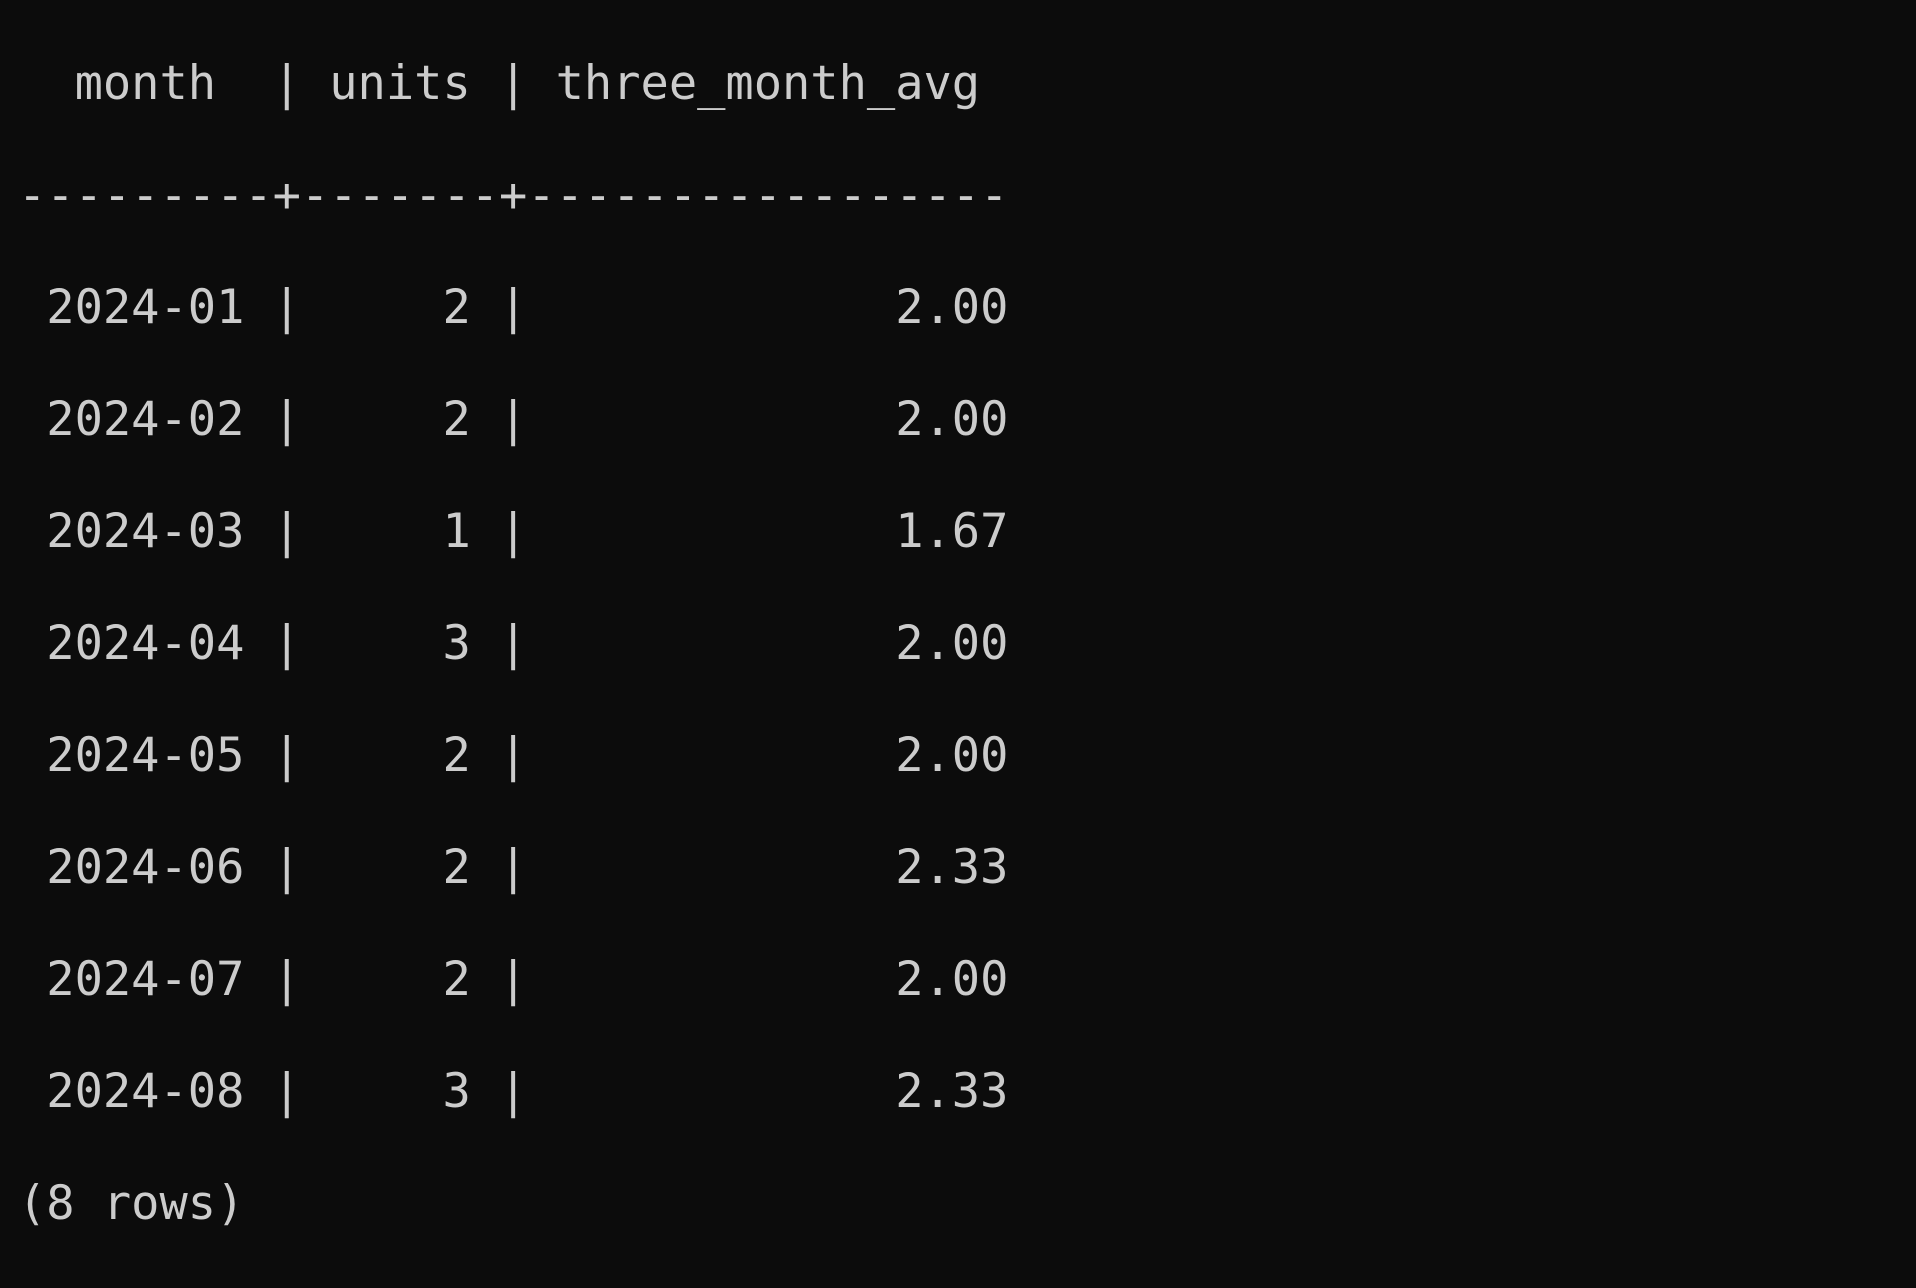 This screenshot has width=1916, height=1288. What do you see at coordinates (145, 1091) in the screenshot?
I see `cell-month: 2024-08` at bounding box center [145, 1091].